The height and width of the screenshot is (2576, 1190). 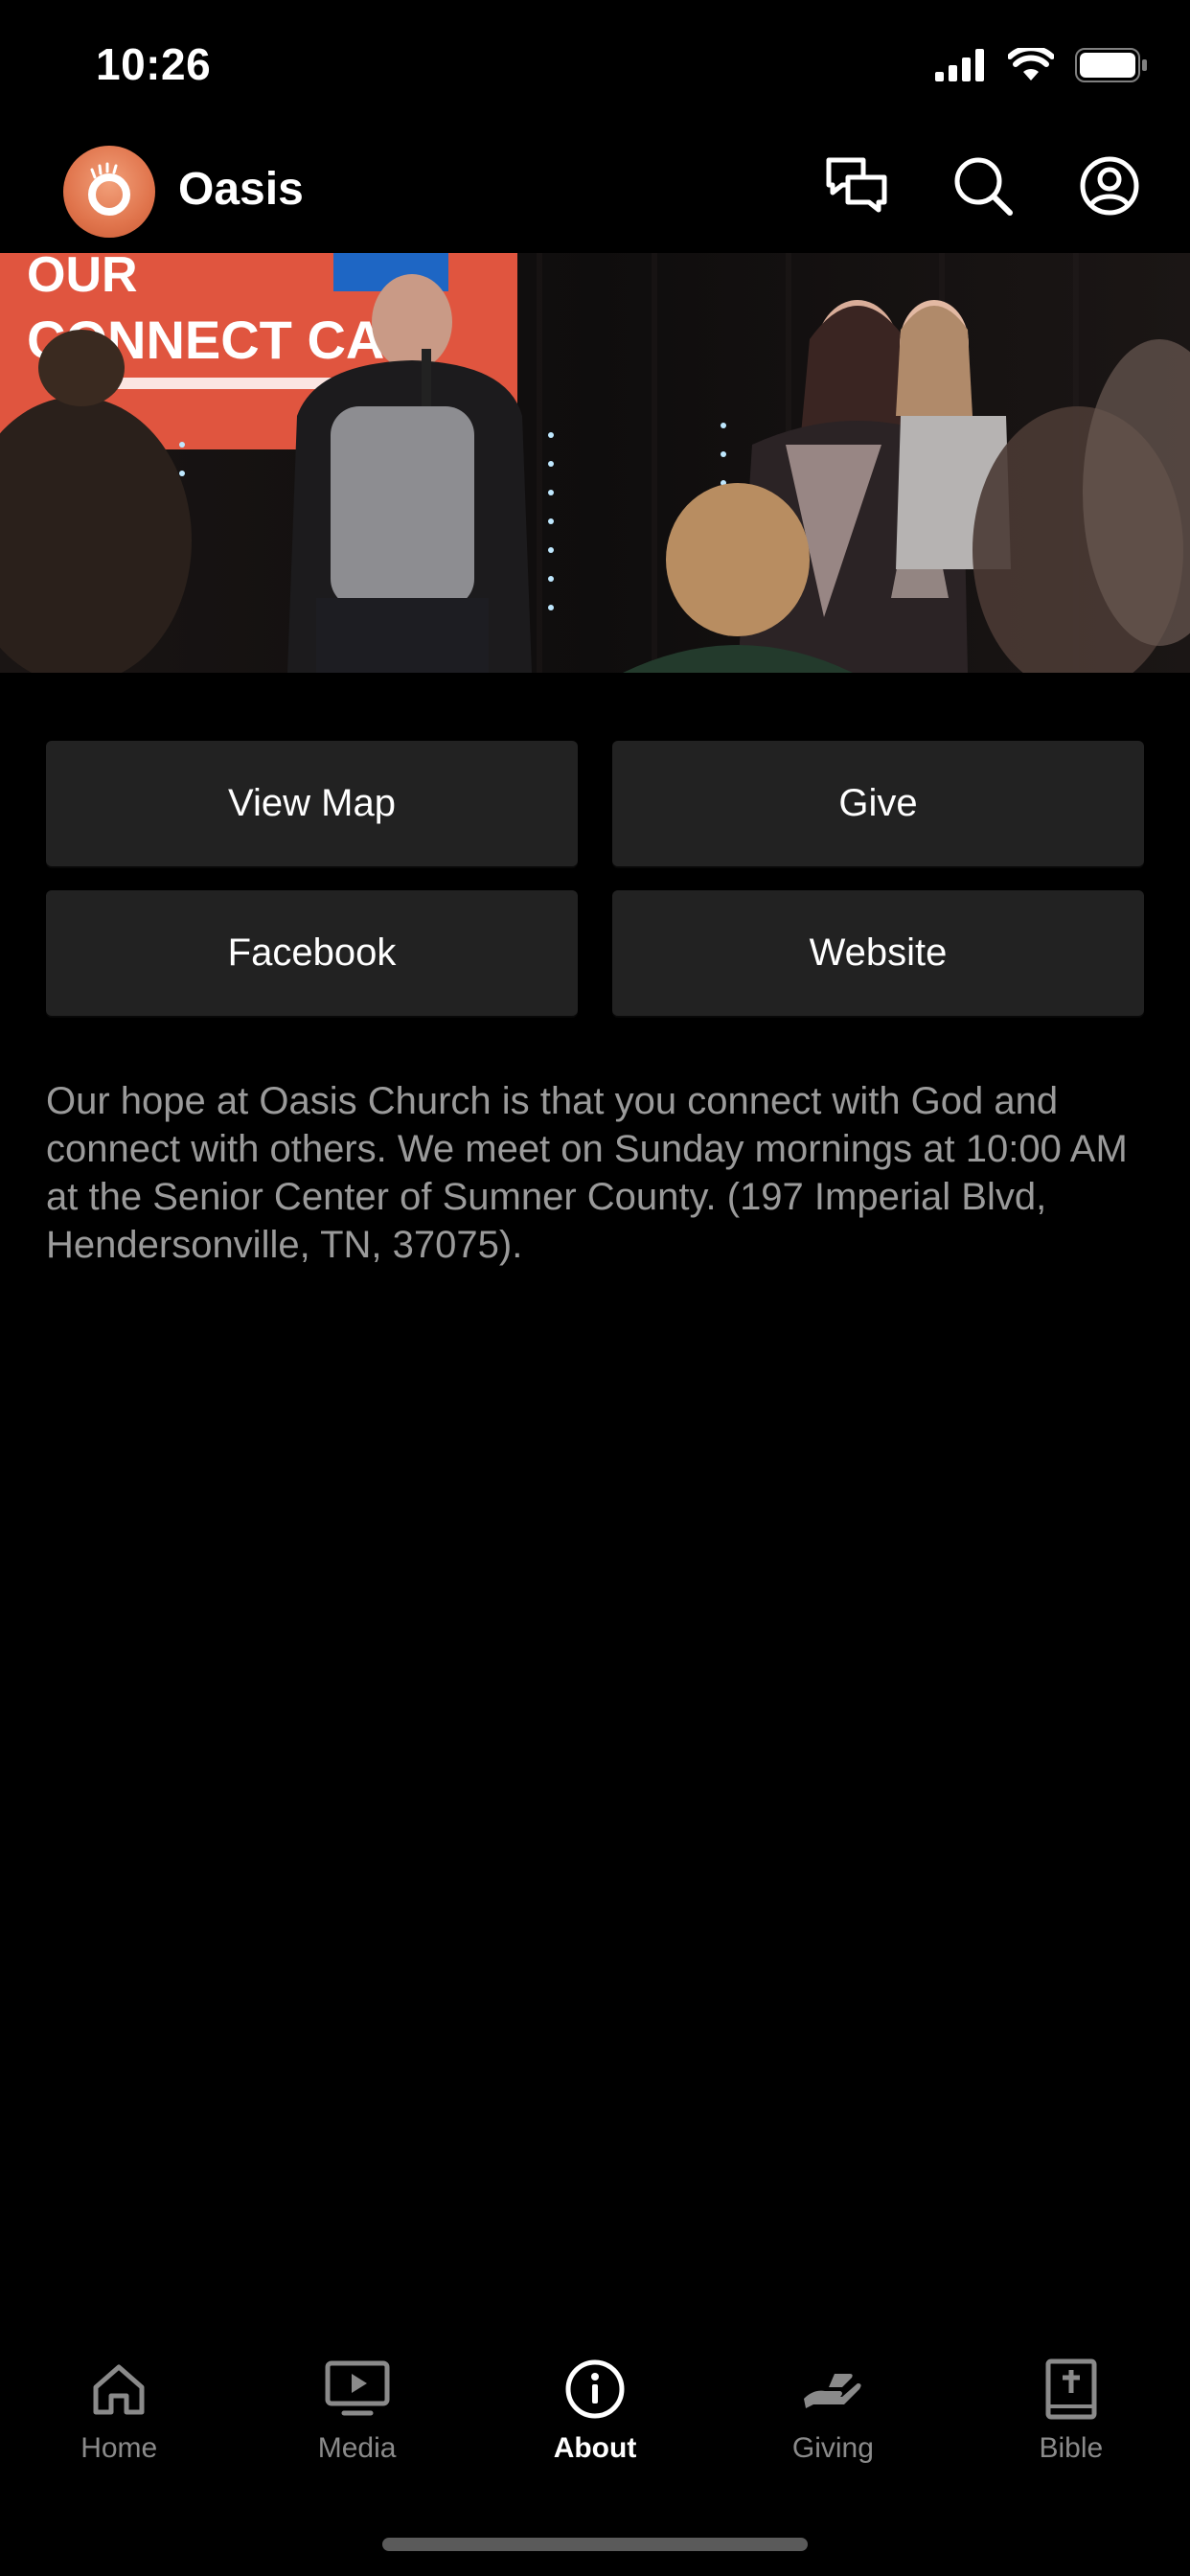 I want to click on tab-media: Media, so click(x=357, y=2405).